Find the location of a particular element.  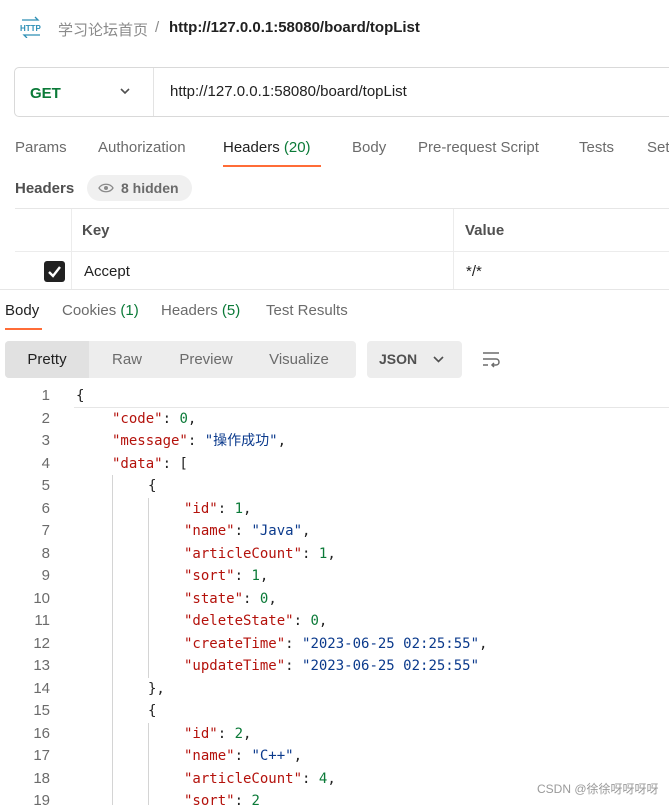

header-enabled-checkbox is located at coordinates (54, 271).